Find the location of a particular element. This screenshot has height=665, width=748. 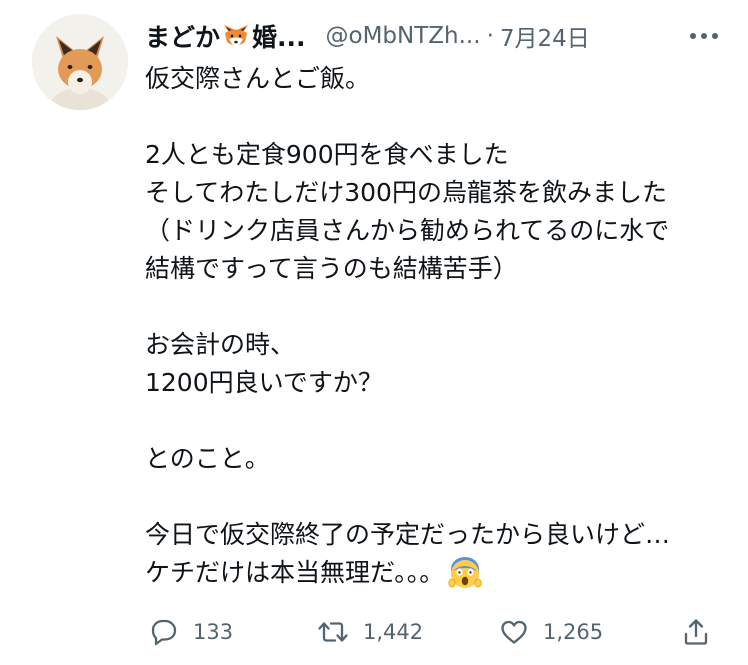

retweet-count: 1,442 is located at coordinates (393, 632).